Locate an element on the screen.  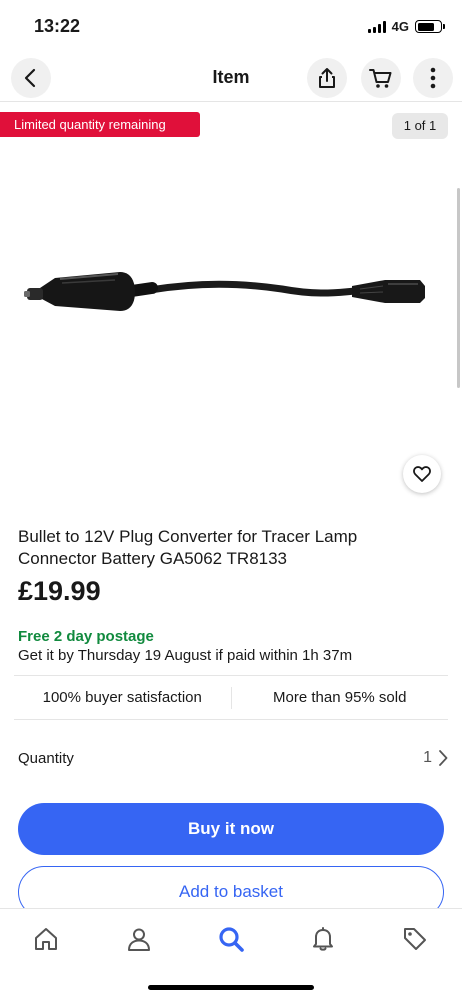
quantity-selector: Quantity 1 is located at coordinates (233, 758).